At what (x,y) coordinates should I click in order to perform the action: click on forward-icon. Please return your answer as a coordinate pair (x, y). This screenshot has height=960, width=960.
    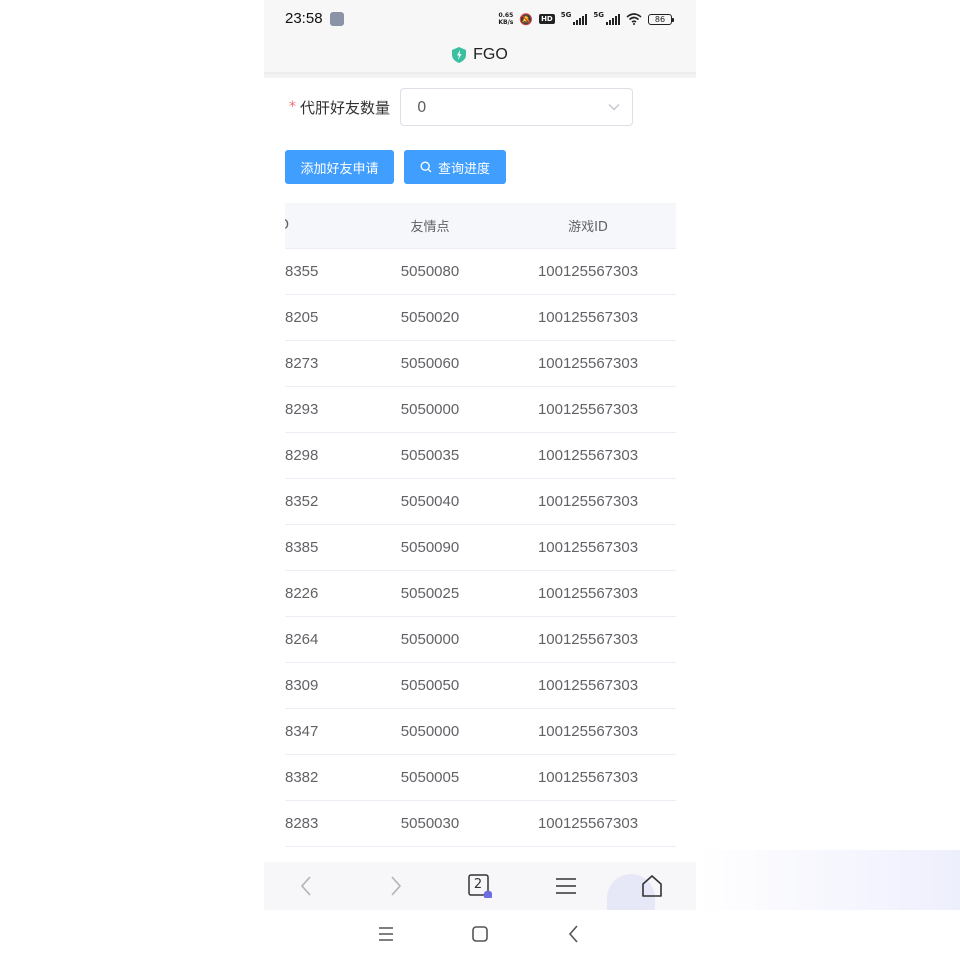
    Looking at the image, I should click on (395, 886).